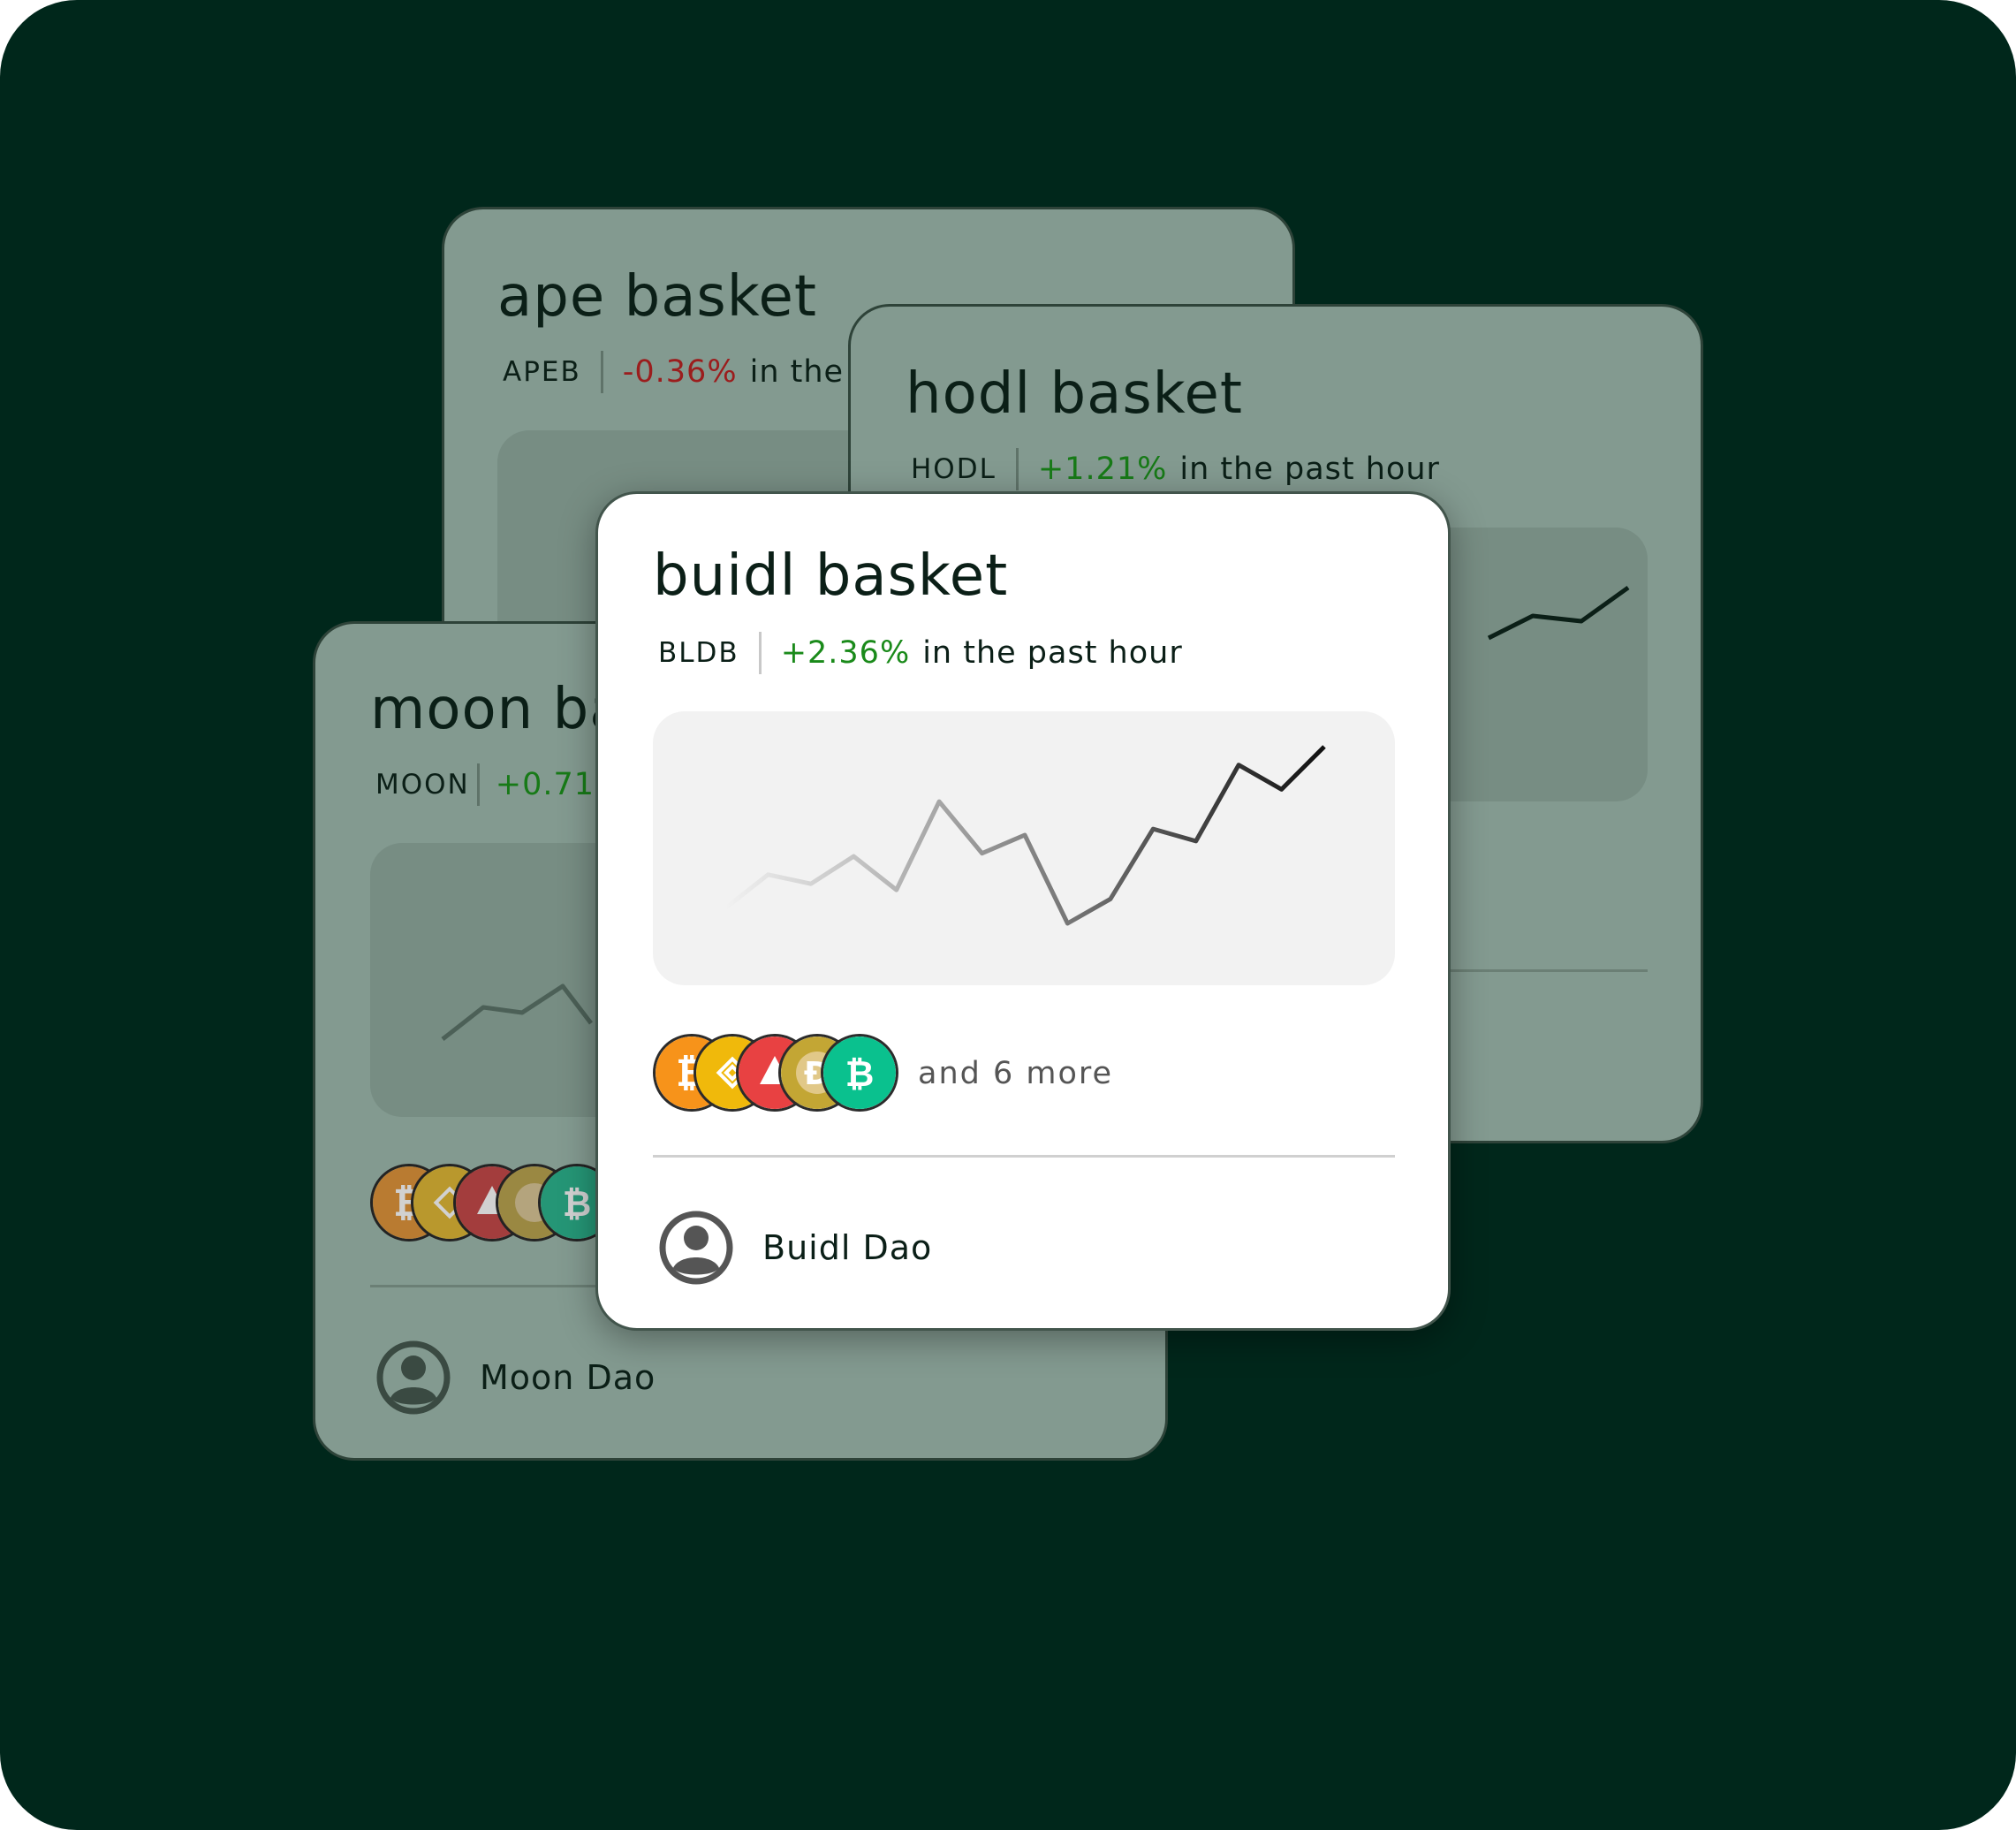 The width and height of the screenshot is (2016, 1830). What do you see at coordinates (657, 297) in the screenshot?
I see `card-title: ape basket` at bounding box center [657, 297].